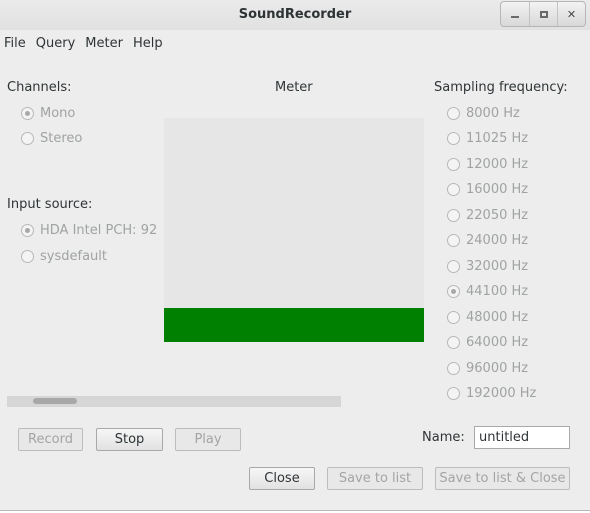 The height and width of the screenshot is (513, 590). I want to click on scrollbar-thumb, so click(55, 401).